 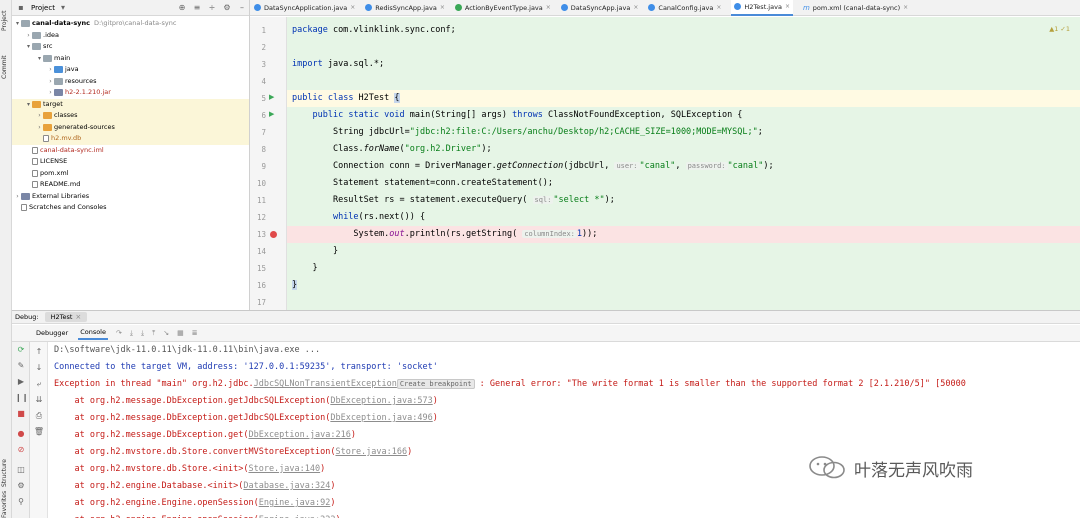 I want to click on create-breakpoint-button: Create breakpoint, so click(x=435, y=384).